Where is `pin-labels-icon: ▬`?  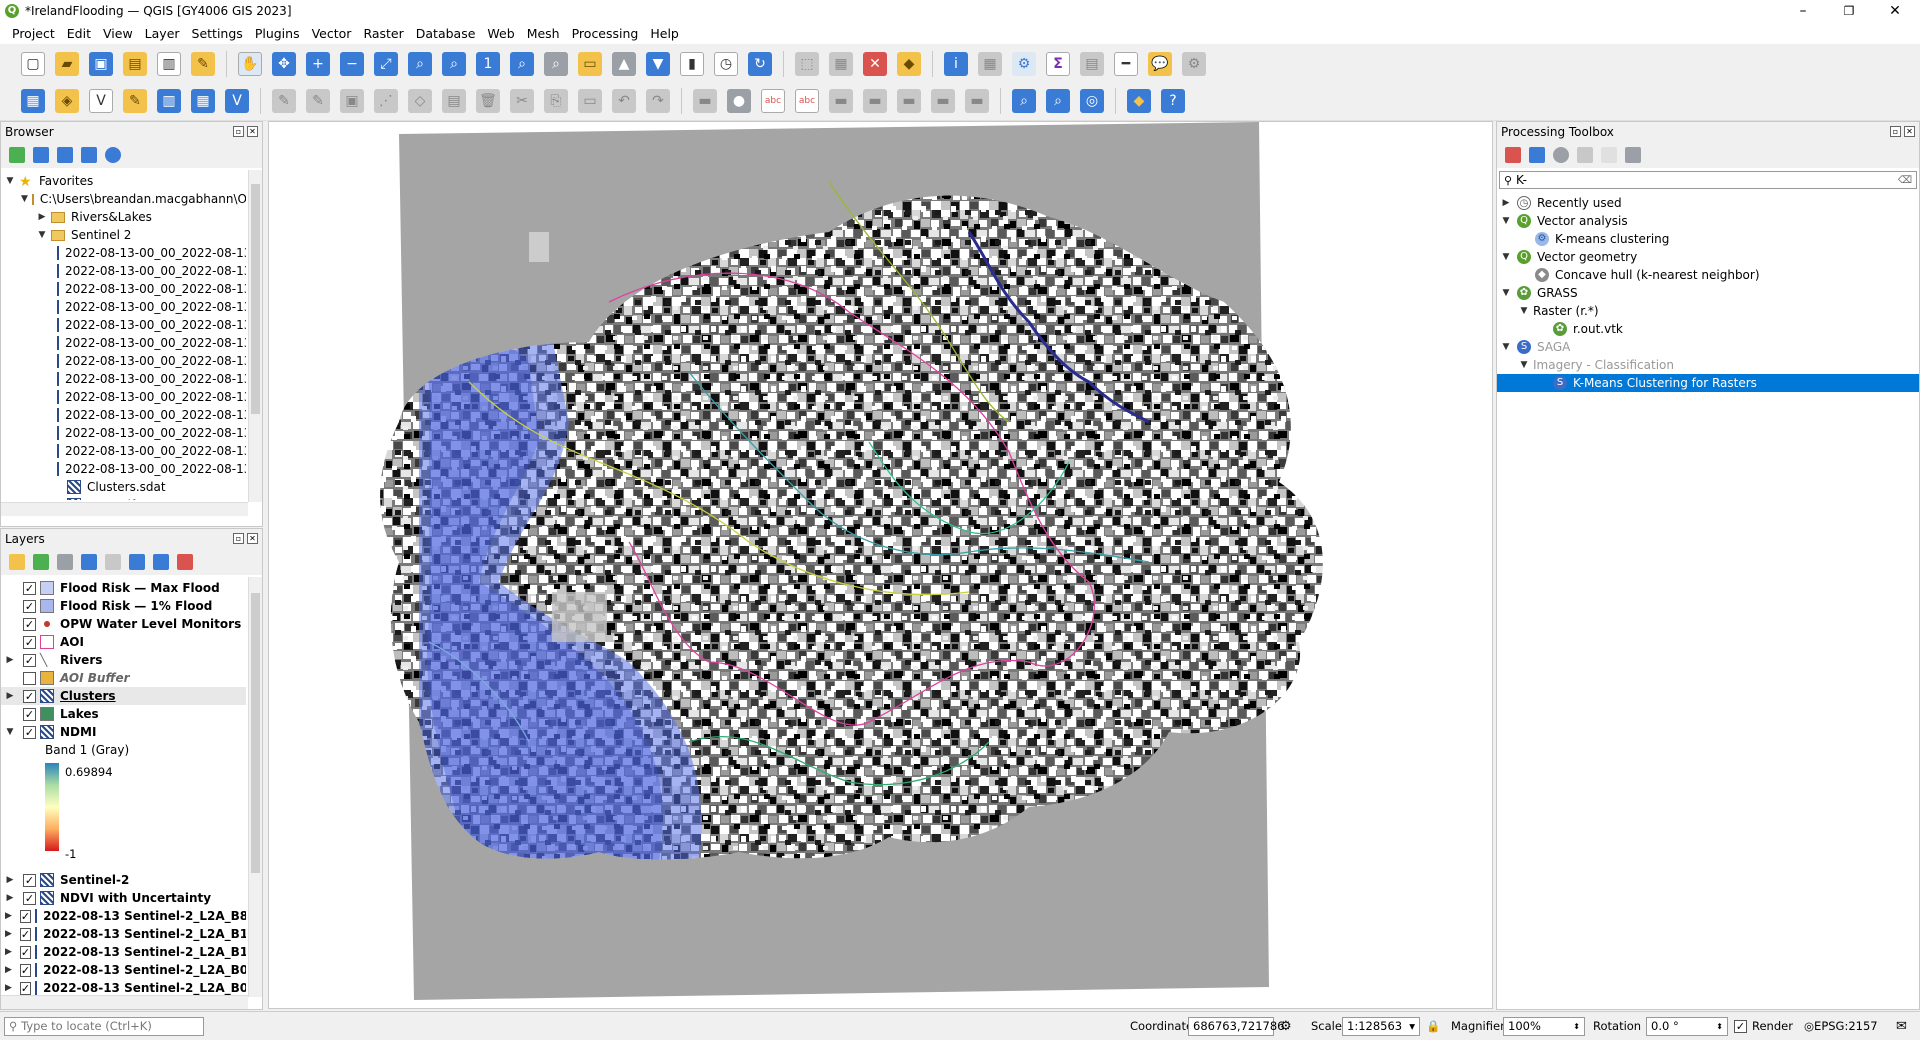
pin-labels-icon: ▬ is located at coordinates (875, 100).